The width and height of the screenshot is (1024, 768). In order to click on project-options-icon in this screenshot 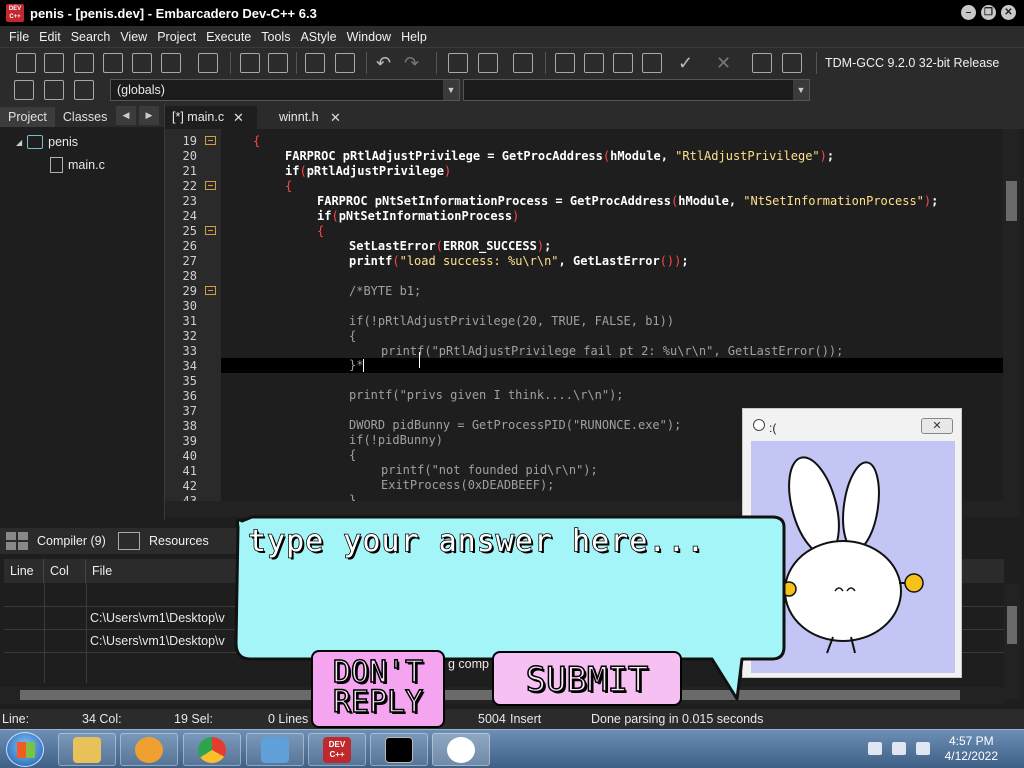, I will do `click(523, 63)`.